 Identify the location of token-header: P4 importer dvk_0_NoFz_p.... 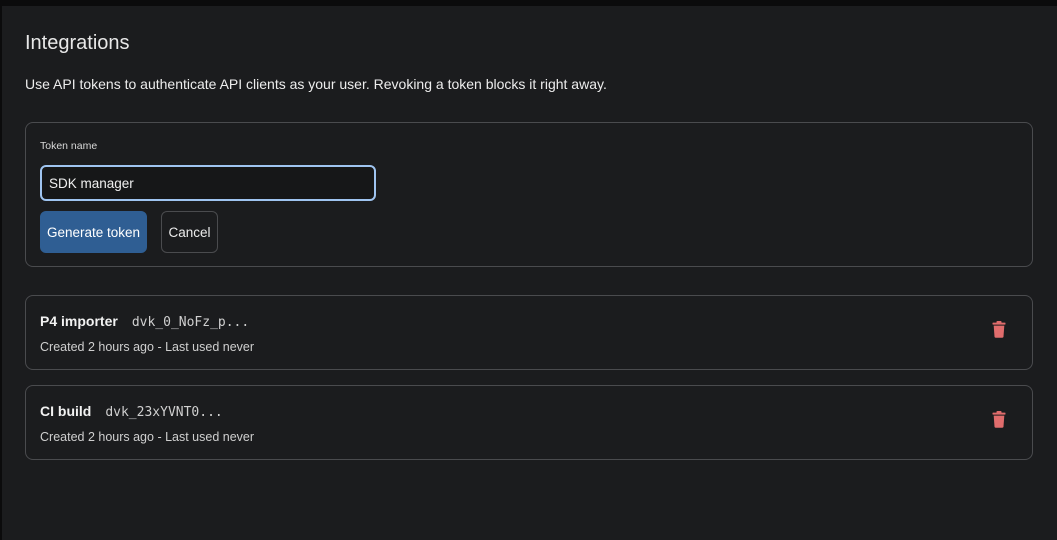
(144, 321).